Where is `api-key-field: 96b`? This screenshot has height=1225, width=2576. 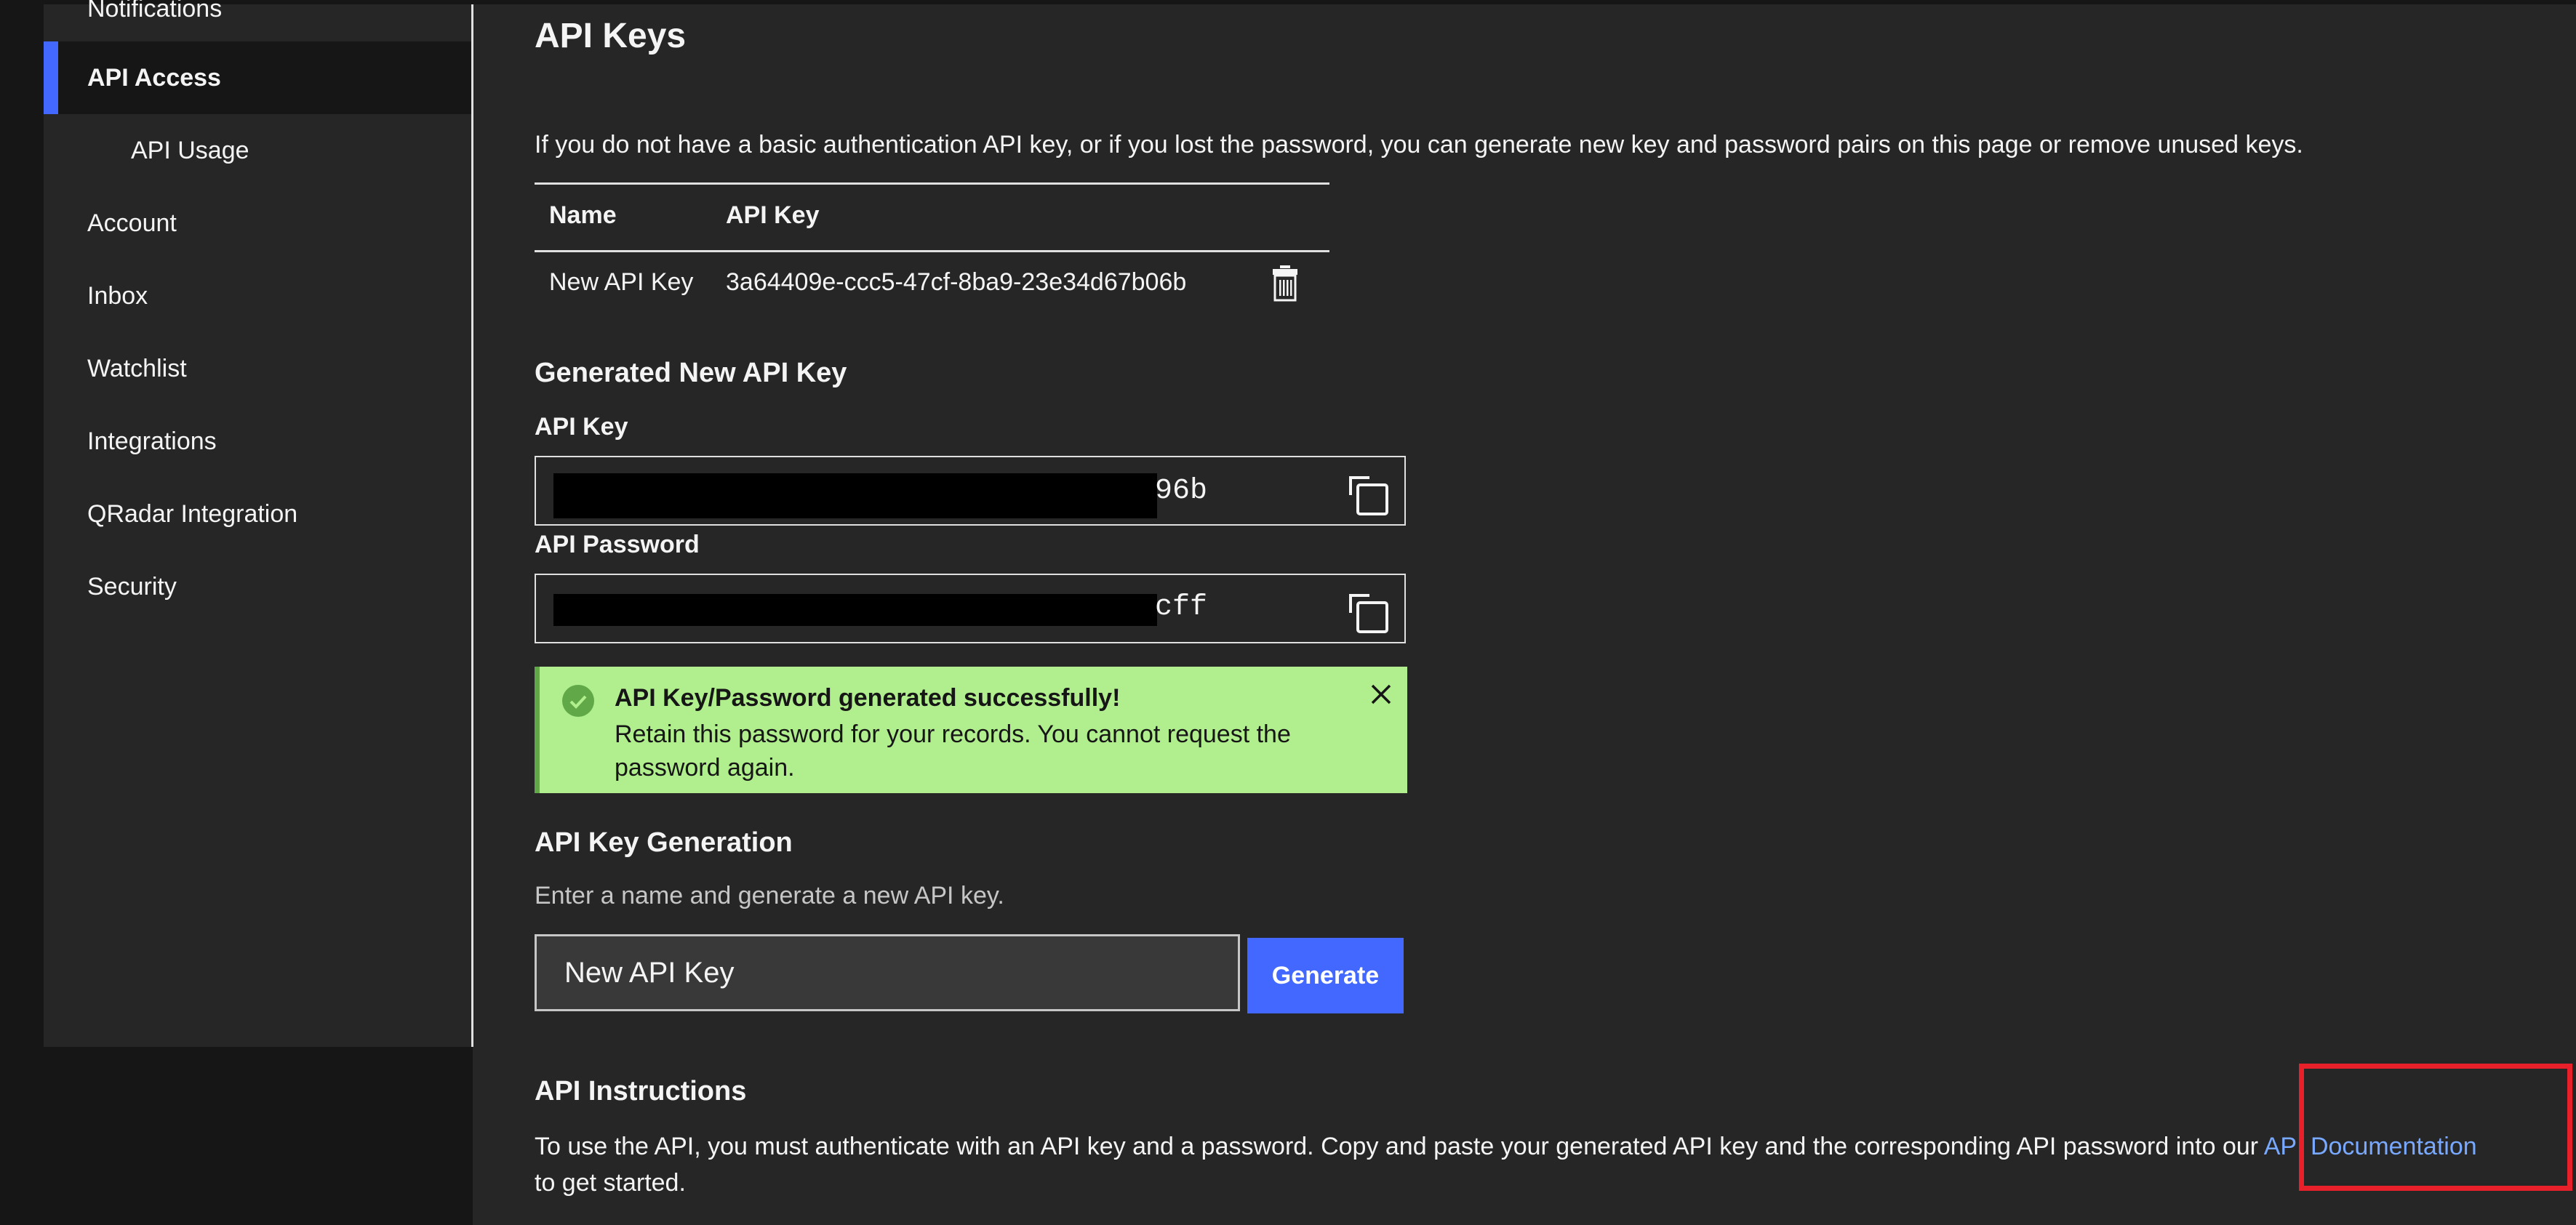 api-key-field: 96b is located at coordinates (970, 491).